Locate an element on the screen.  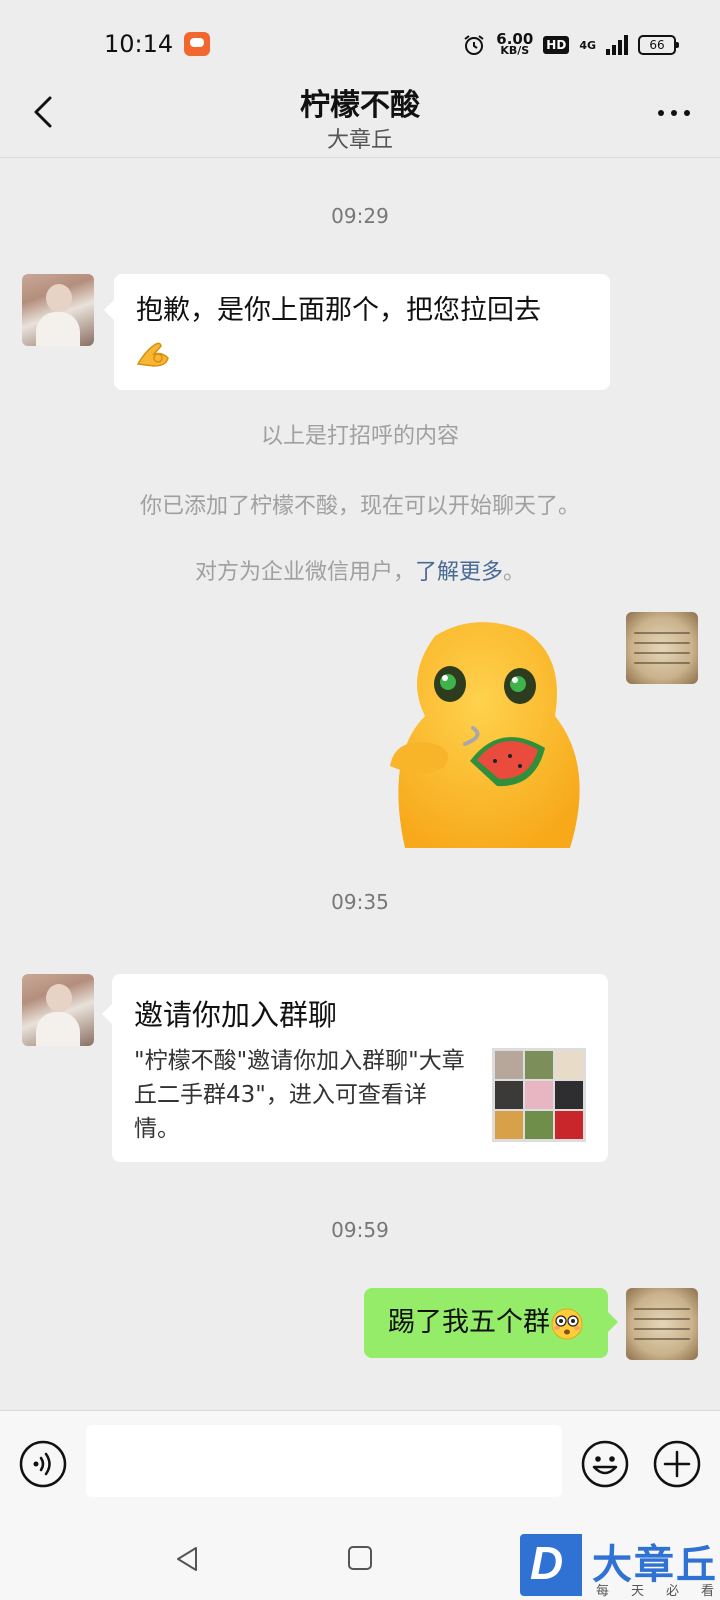
system-note: 以上是打招呼的内容 is located at coordinates (359, 436).